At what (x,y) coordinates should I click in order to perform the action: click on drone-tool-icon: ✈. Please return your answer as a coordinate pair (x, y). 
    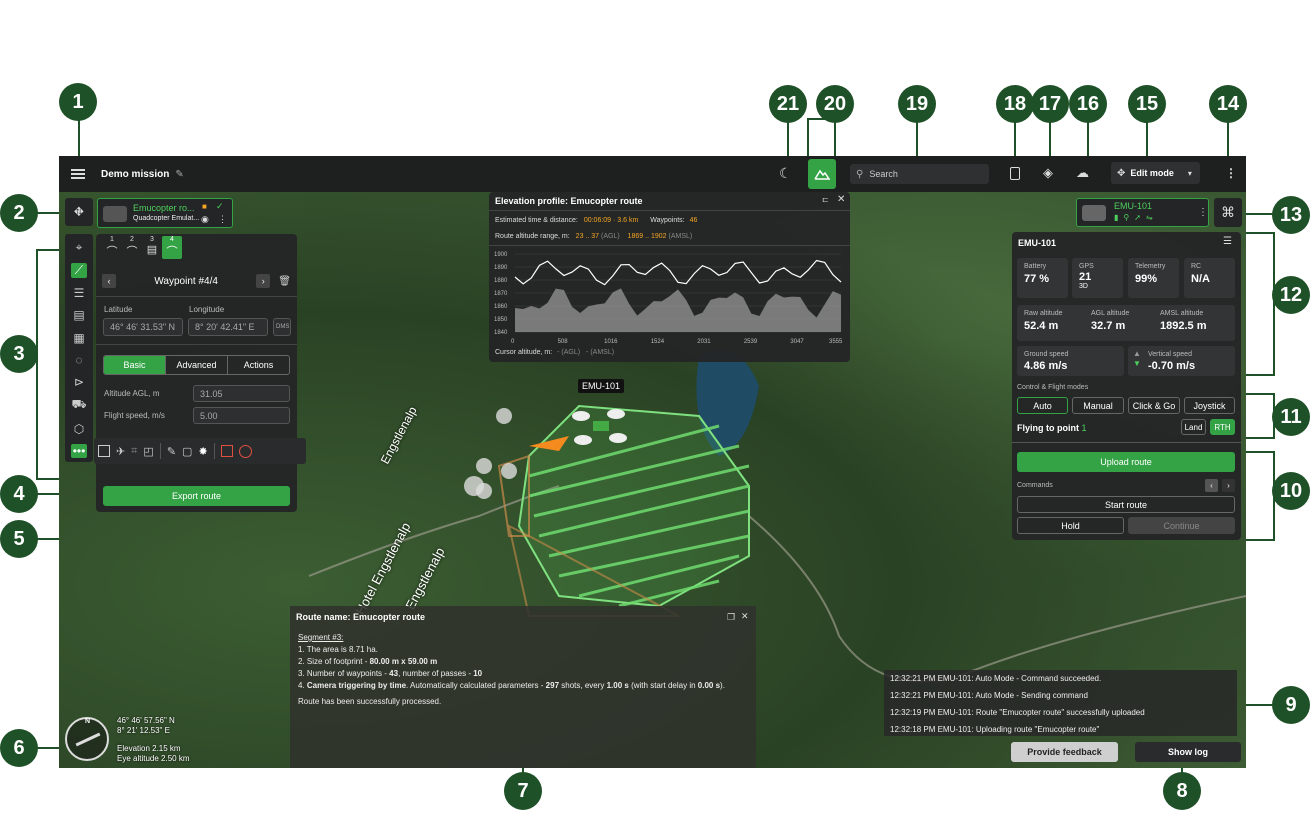
    Looking at the image, I should click on (120, 451).